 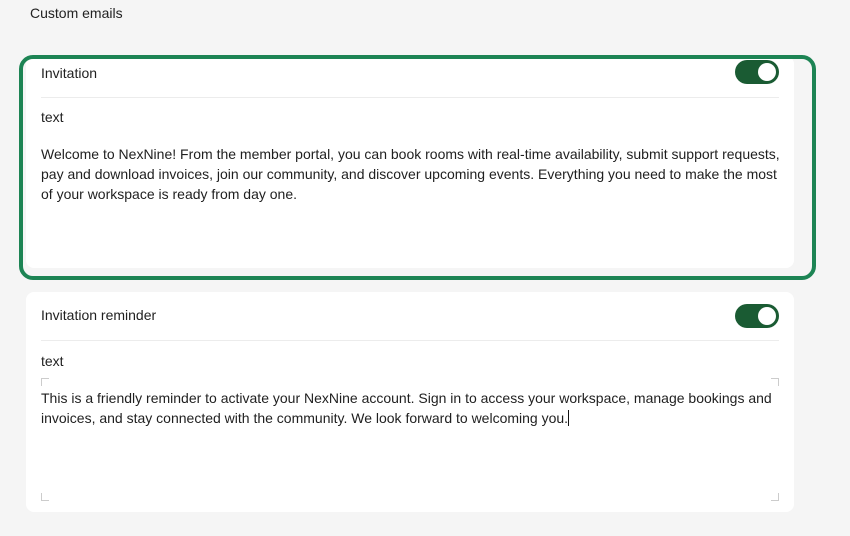 What do you see at coordinates (99, 315) in the screenshot?
I see `card-title: Invitation reminder` at bounding box center [99, 315].